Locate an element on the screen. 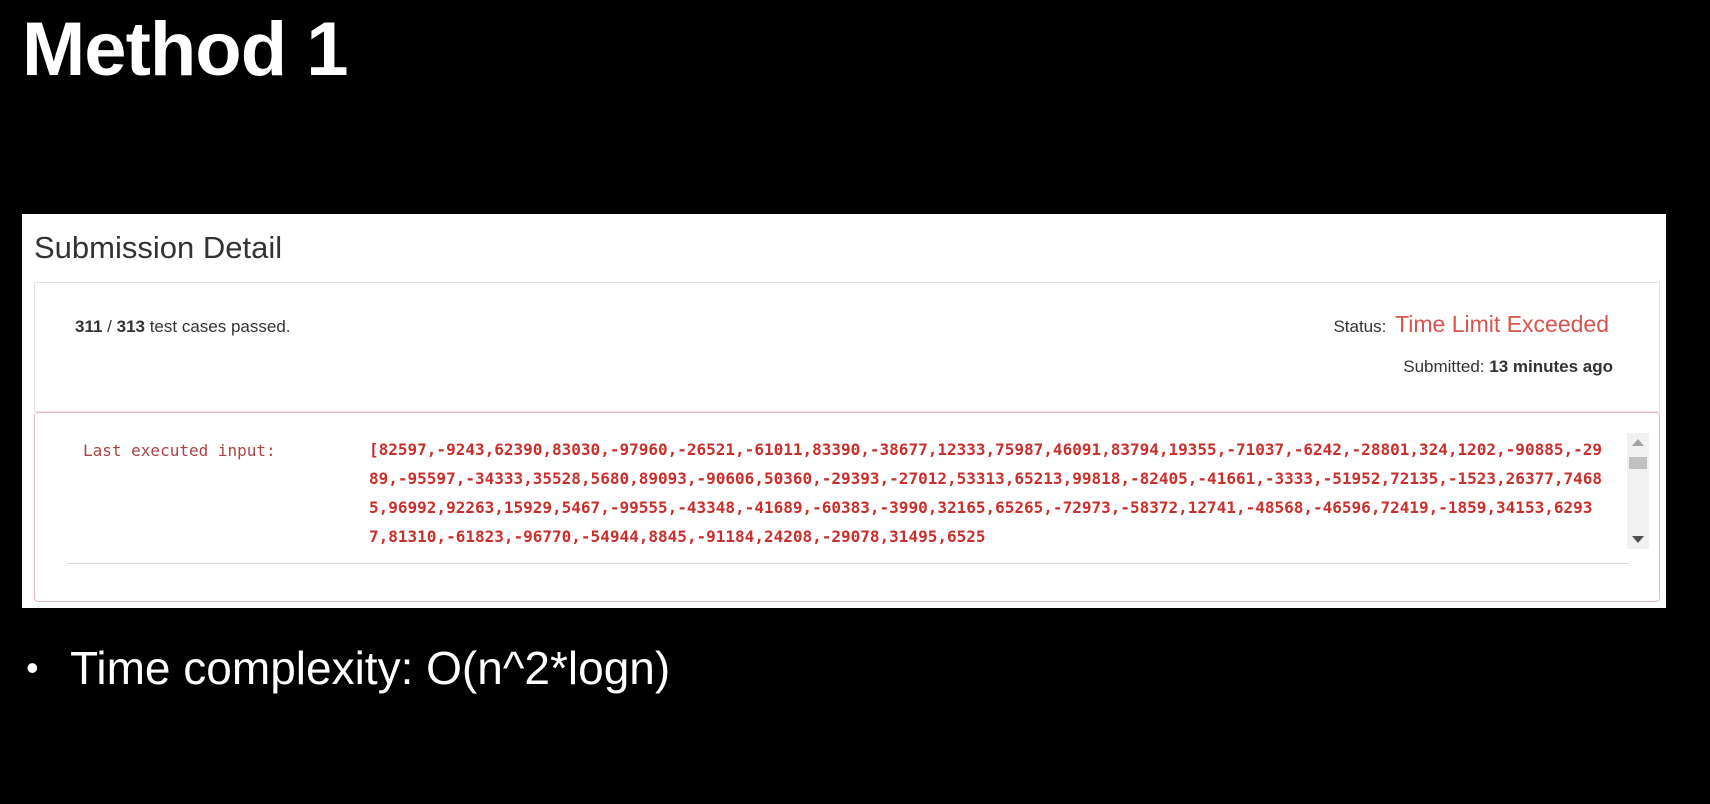 This screenshot has width=1710, height=804. scroll-down-arrow-icon is located at coordinates (1638, 539).